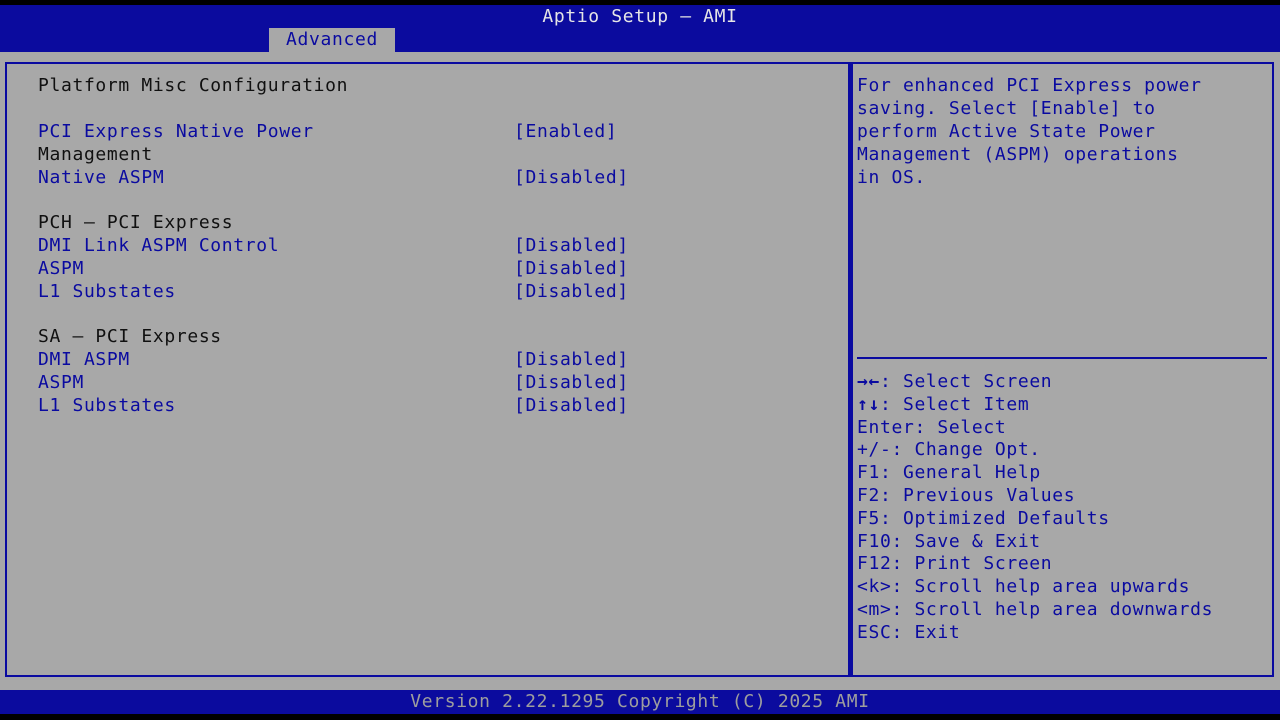 The height and width of the screenshot is (720, 1280). I want to click on help-line: in OS., so click(891, 177).